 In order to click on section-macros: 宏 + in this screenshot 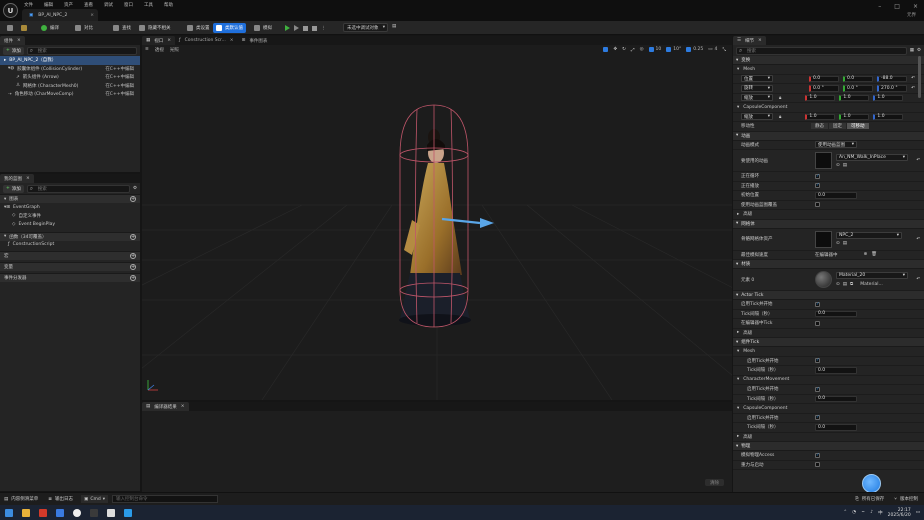, I will do `click(70, 255)`.